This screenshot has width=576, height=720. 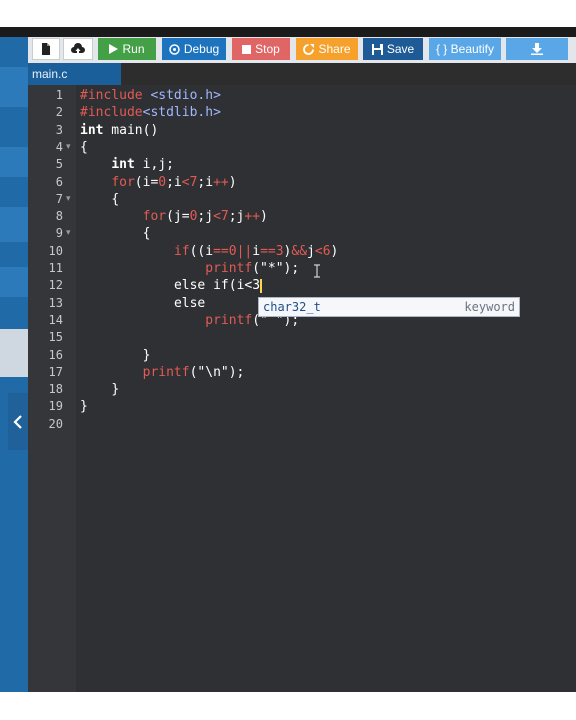 I want to click on sidebar-collapse-button, so click(x=18, y=421).